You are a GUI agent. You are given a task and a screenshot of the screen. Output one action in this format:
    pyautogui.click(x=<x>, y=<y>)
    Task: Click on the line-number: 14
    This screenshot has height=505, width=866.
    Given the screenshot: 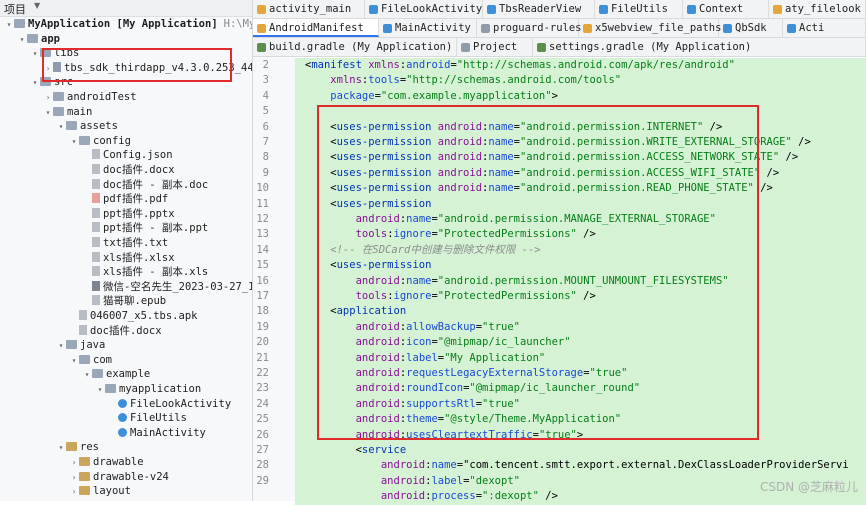 What is the action you would take?
    pyautogui.click(x=262, y=249)
    